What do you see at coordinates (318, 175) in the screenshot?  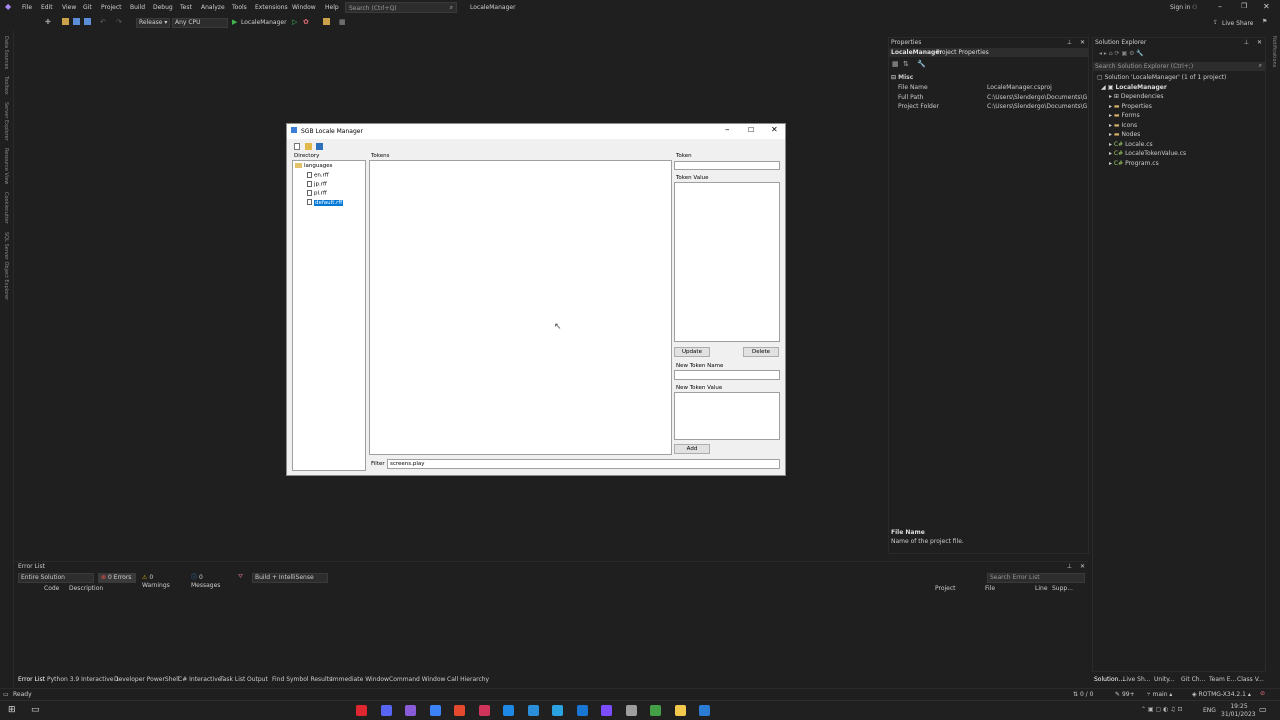 I see `tree-file: en.rff` at bounding box center [318, 175].